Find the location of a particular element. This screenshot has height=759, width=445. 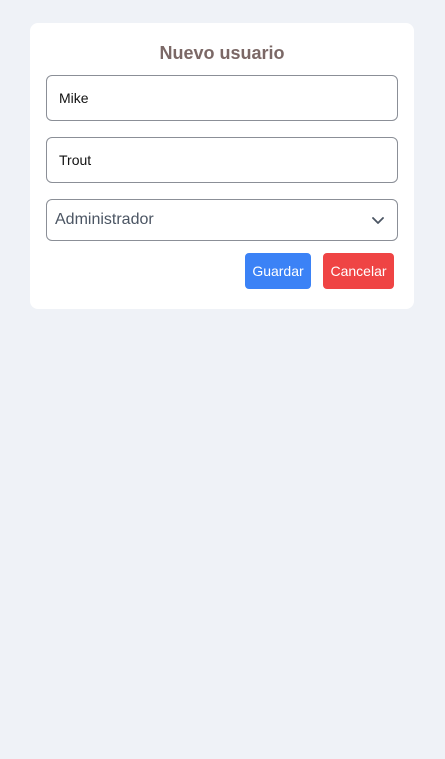

last-name-input is located at coordinates (222, 160).